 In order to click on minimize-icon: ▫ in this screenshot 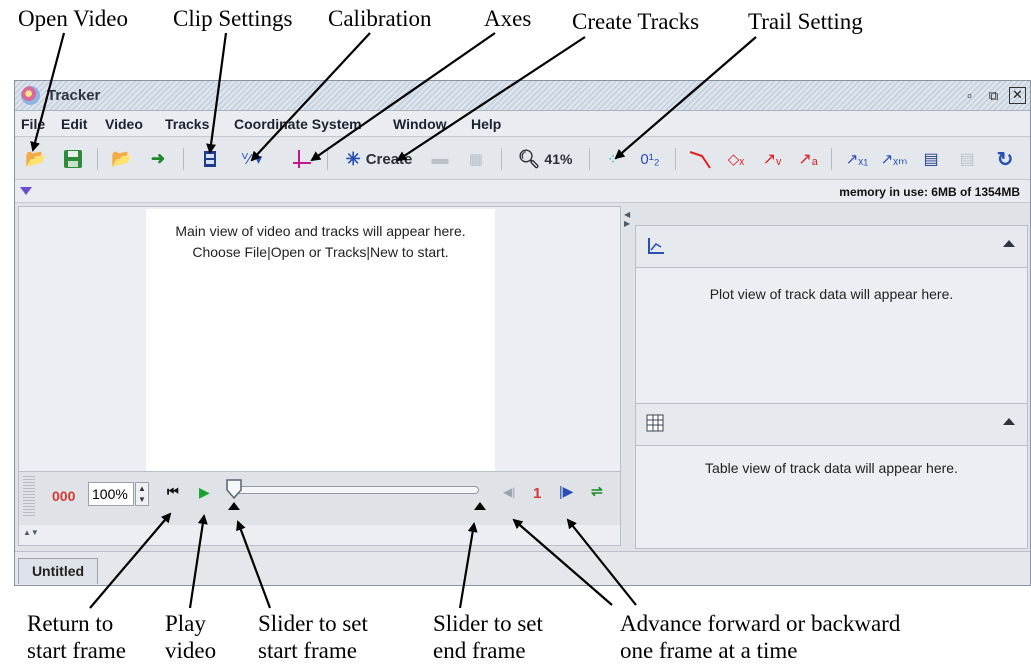, I will do `click(969, 95)`.